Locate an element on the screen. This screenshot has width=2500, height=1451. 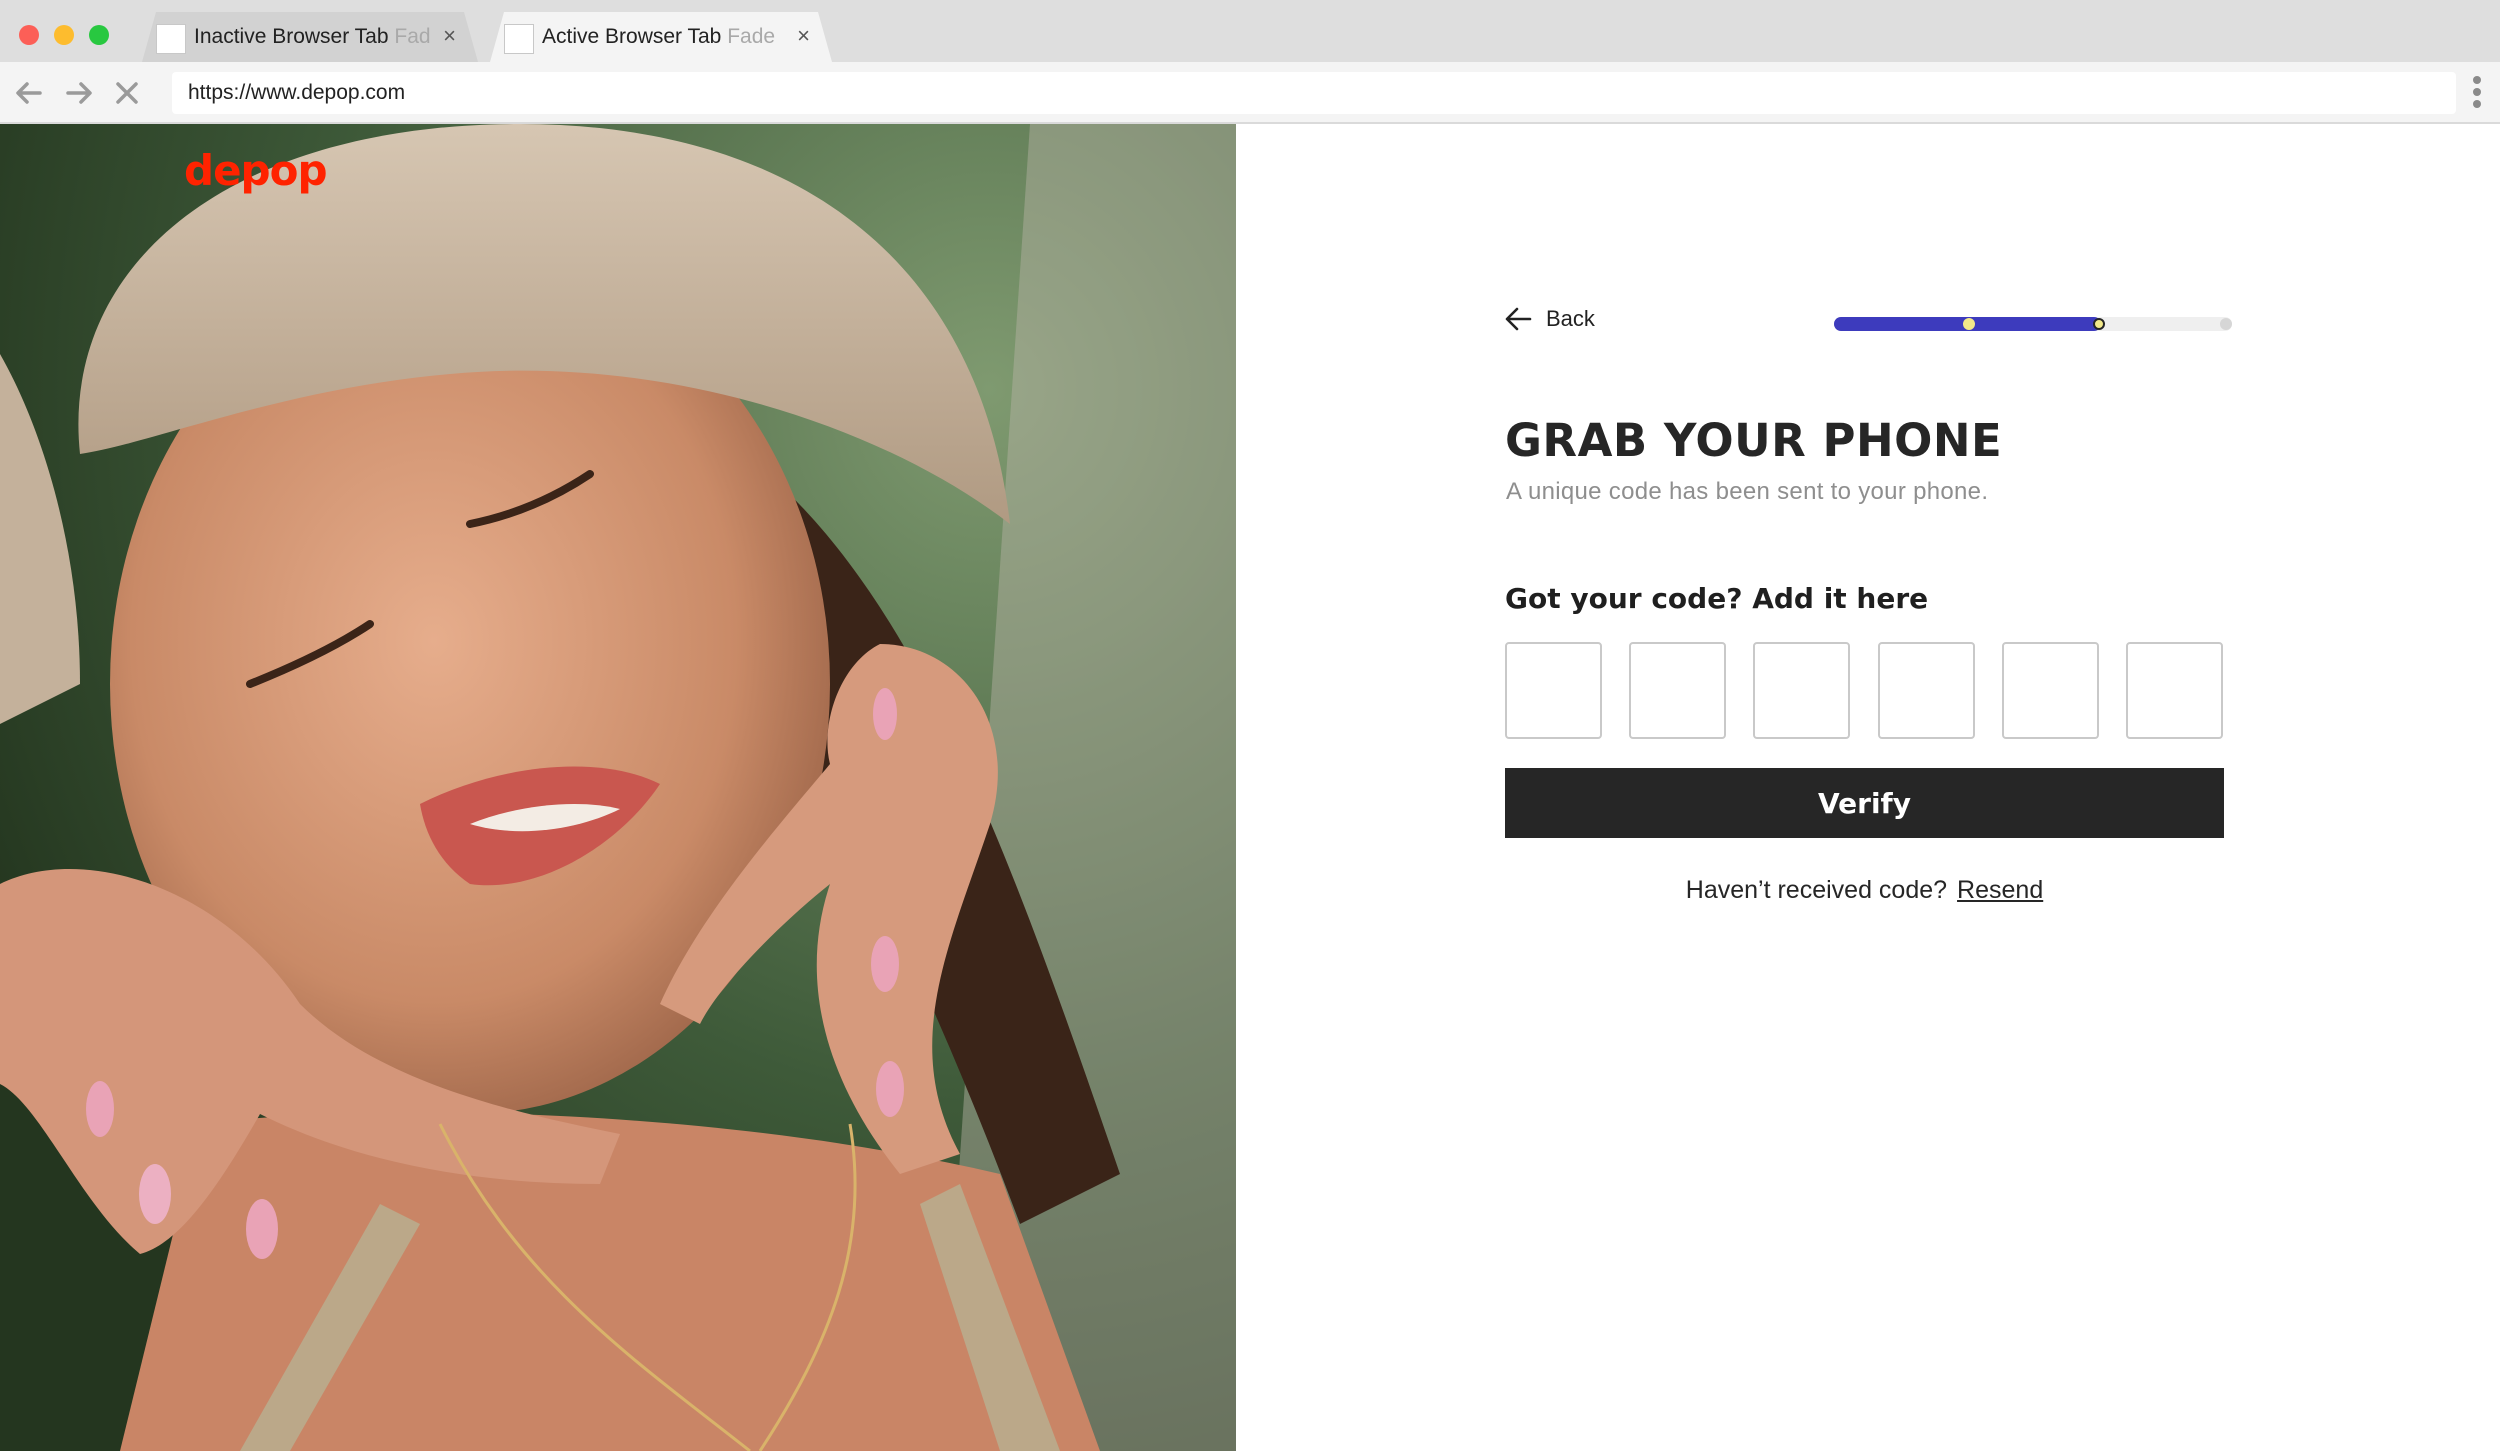
verify-button: Verify is located at coordinates (1864, 803).